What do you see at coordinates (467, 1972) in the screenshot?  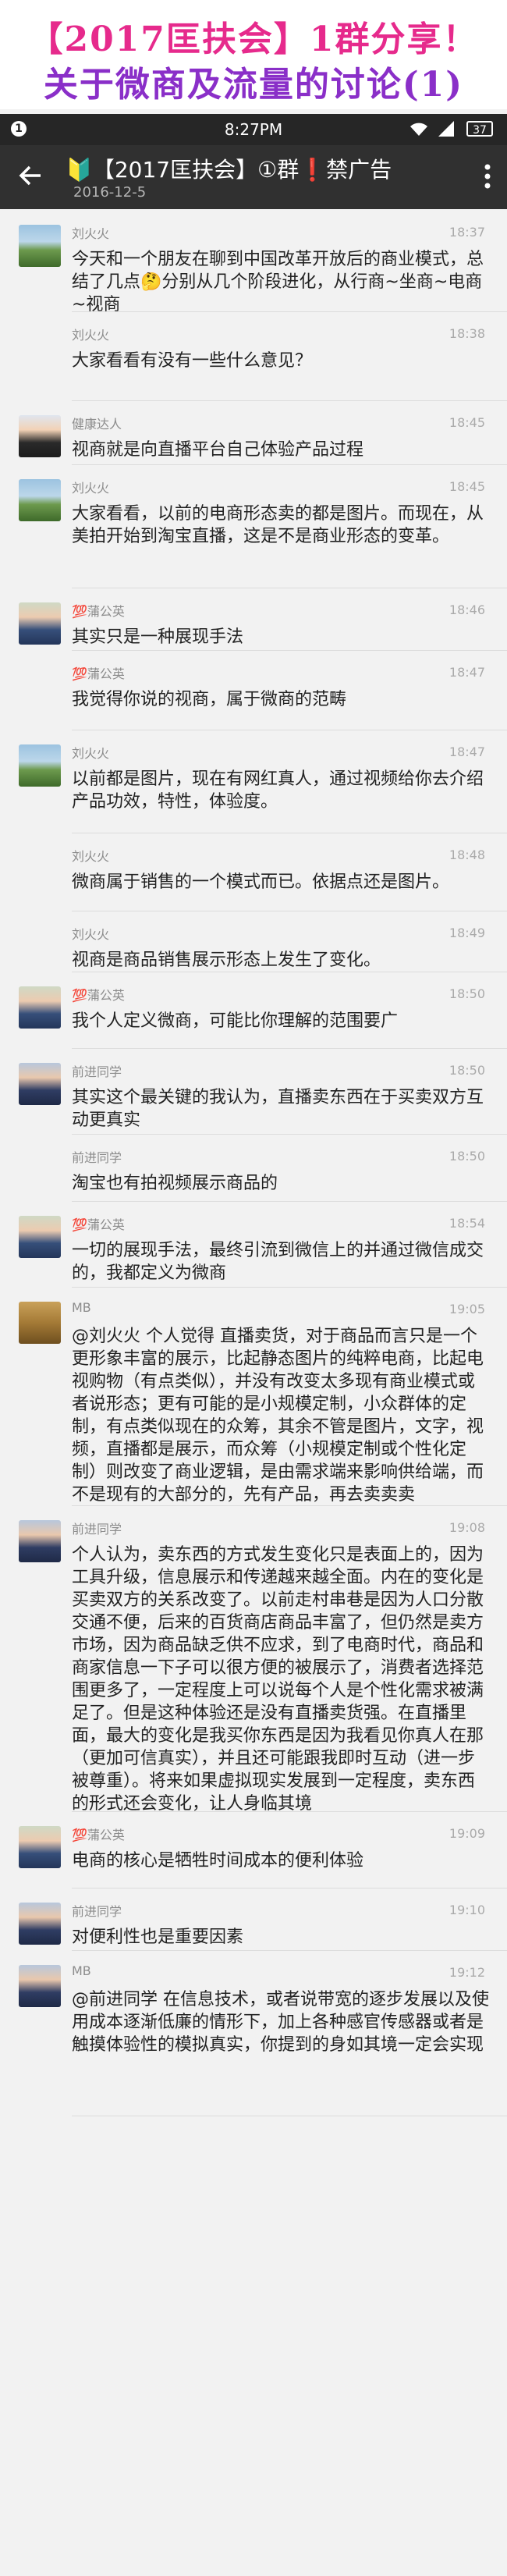 I see `message-time: 19:12` at bounding box center [467, 1972].